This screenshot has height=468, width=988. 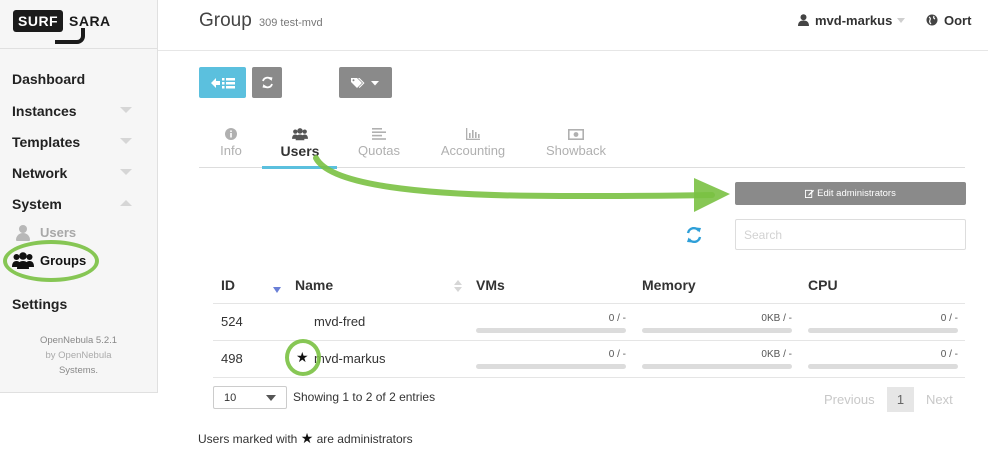 What do you see at coordinates (228, 285) in the screenshot?
I see `column-header-id: ID` at bounding box center [228, 285].